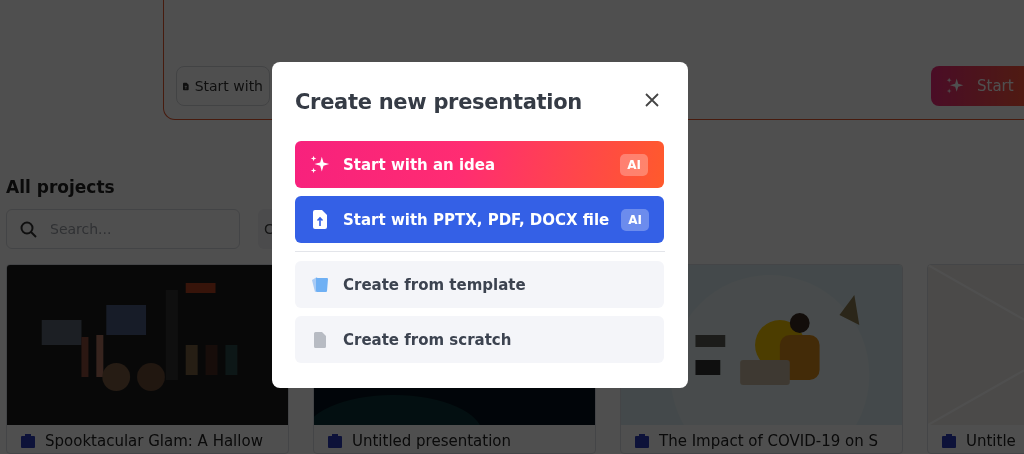 The width and height of the screenshot is (1024, 454). I want to click on sparkle-icon, so click(320, 164).